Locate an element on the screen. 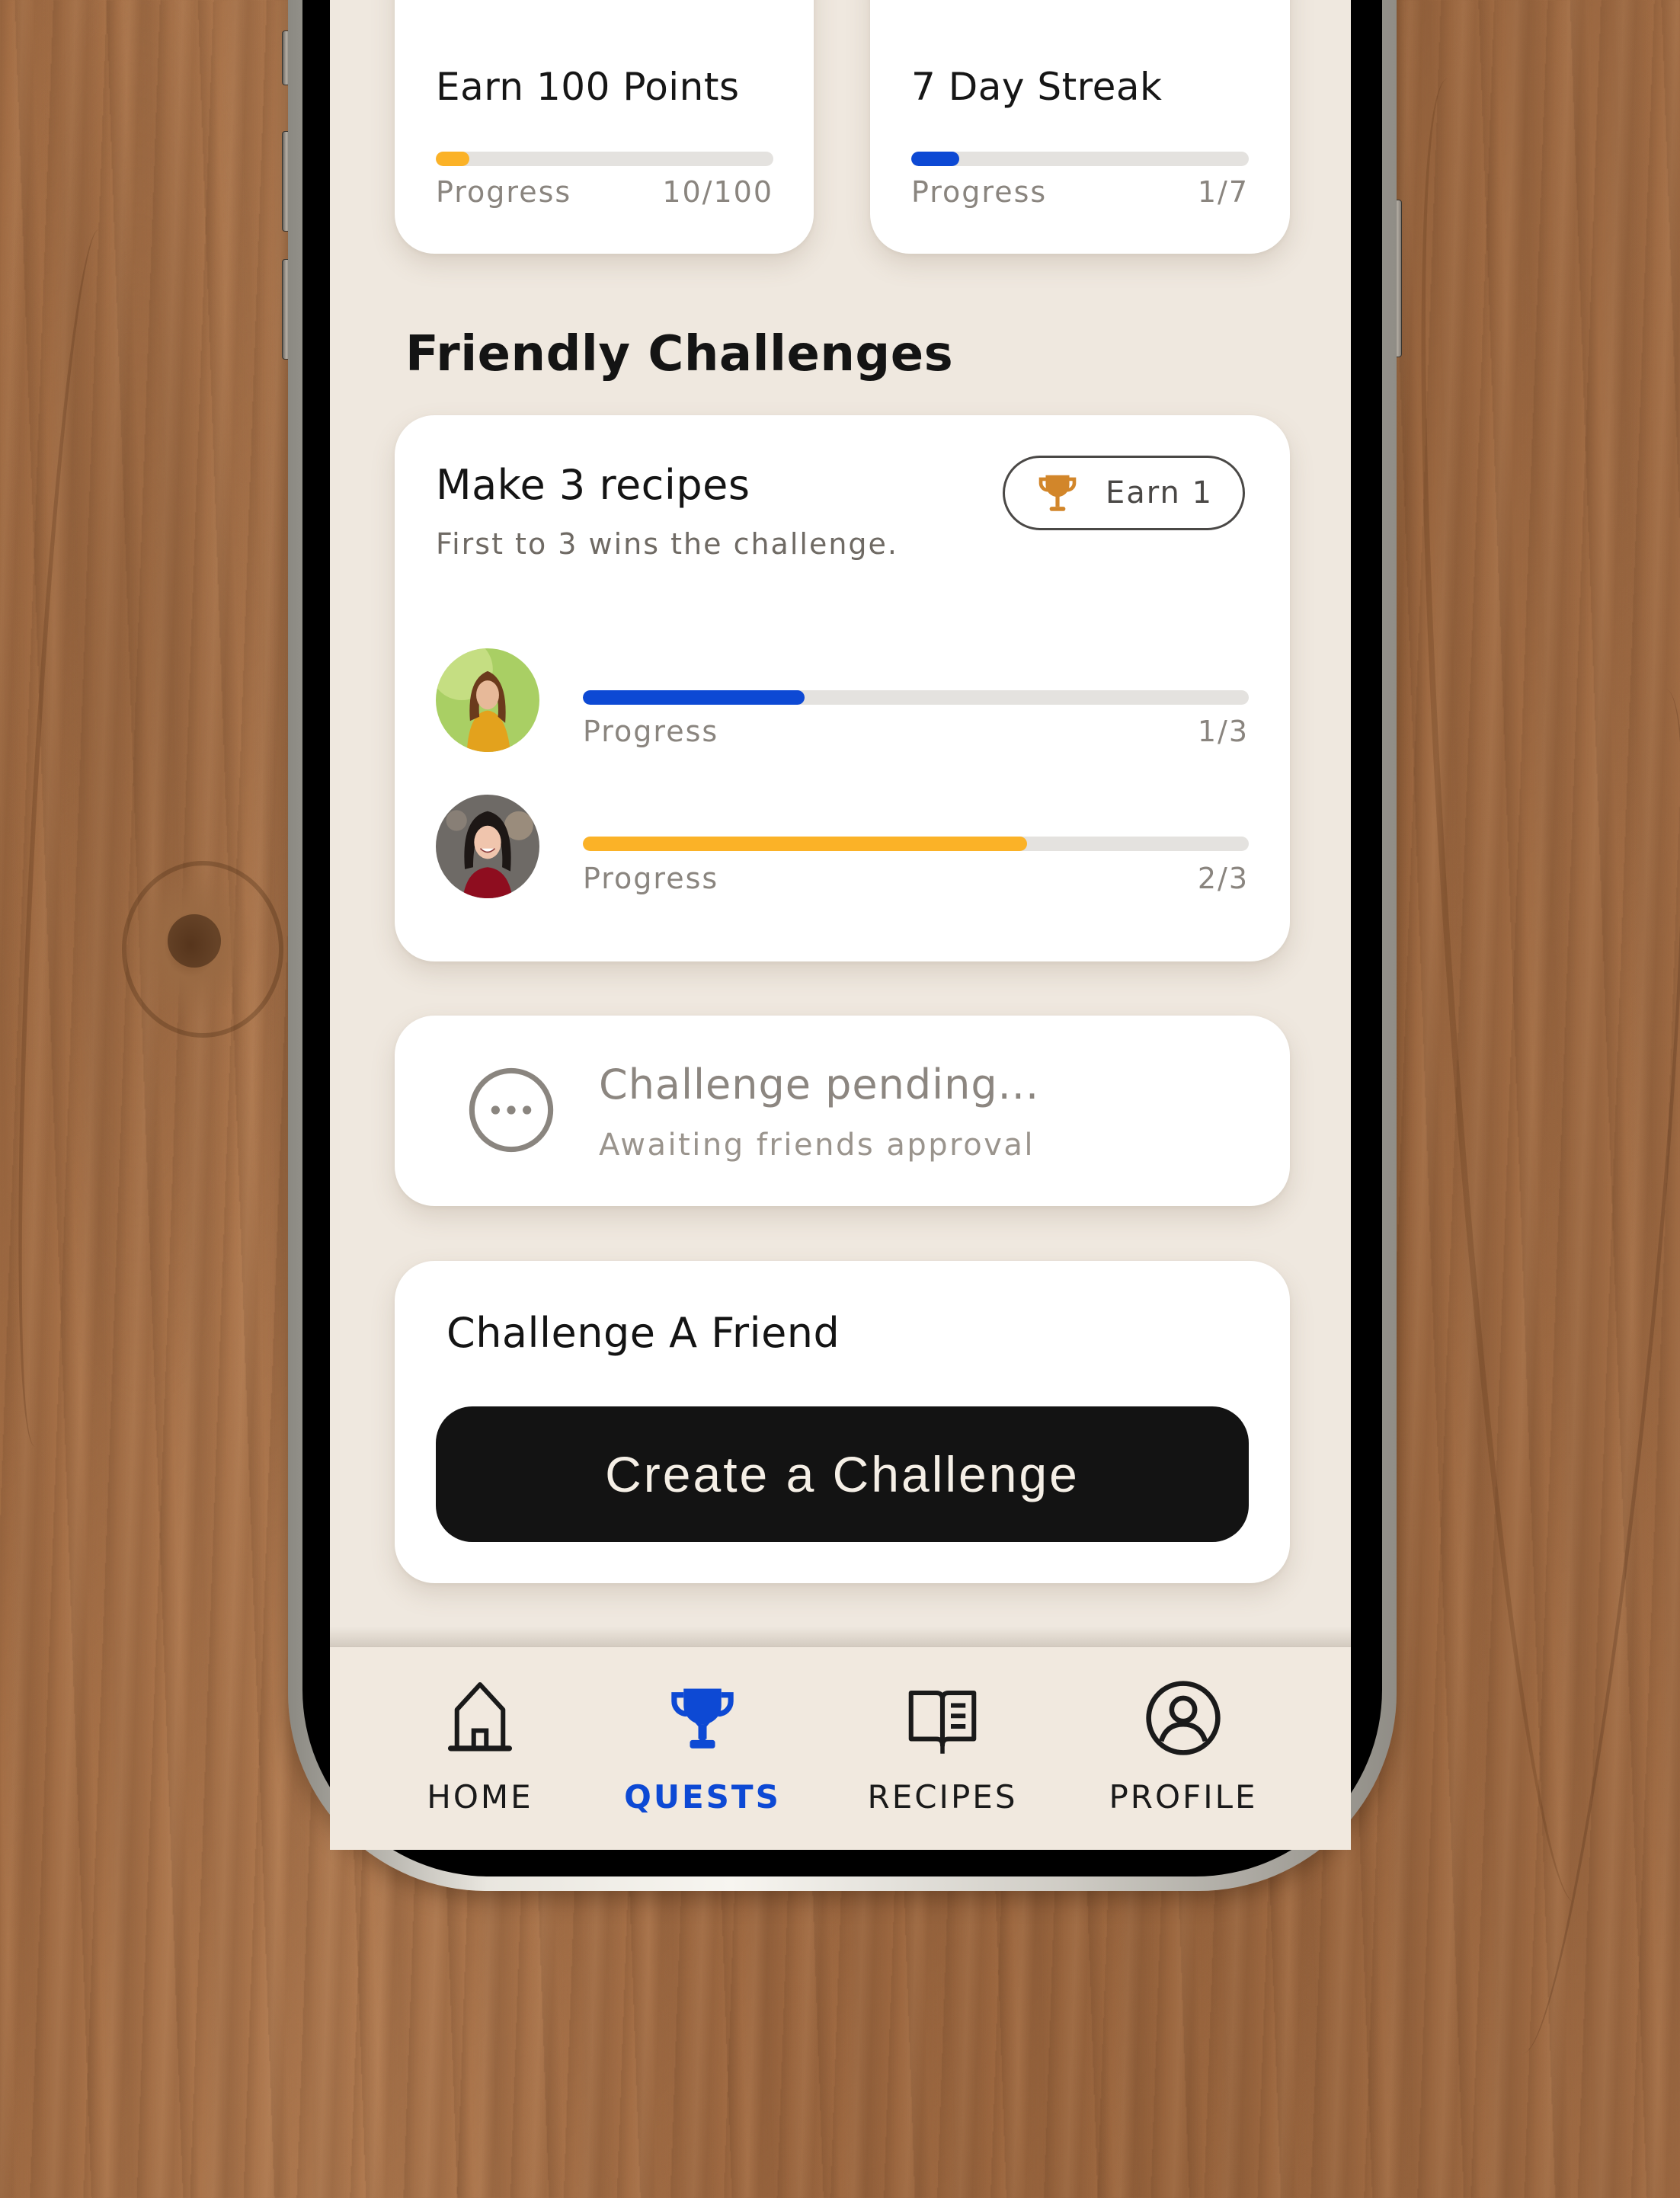  nav-item-quests: QUESTS is located at coordinates (702, 1752).